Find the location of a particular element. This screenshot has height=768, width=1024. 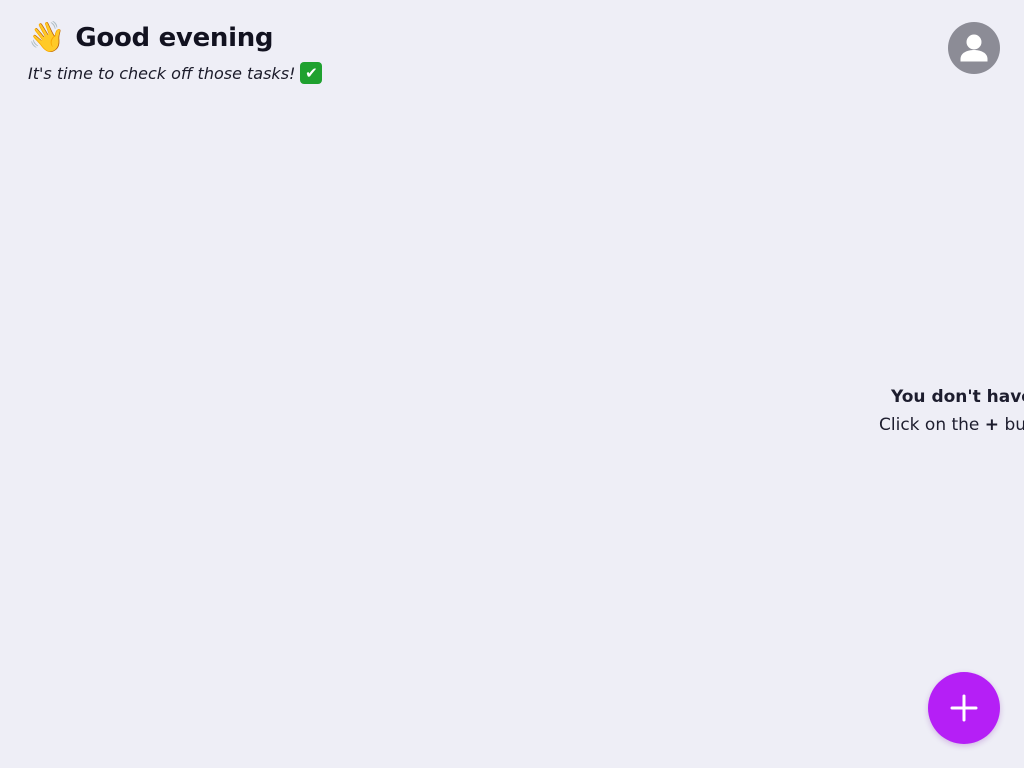

plus-icon is located at coordinates (964, 708).